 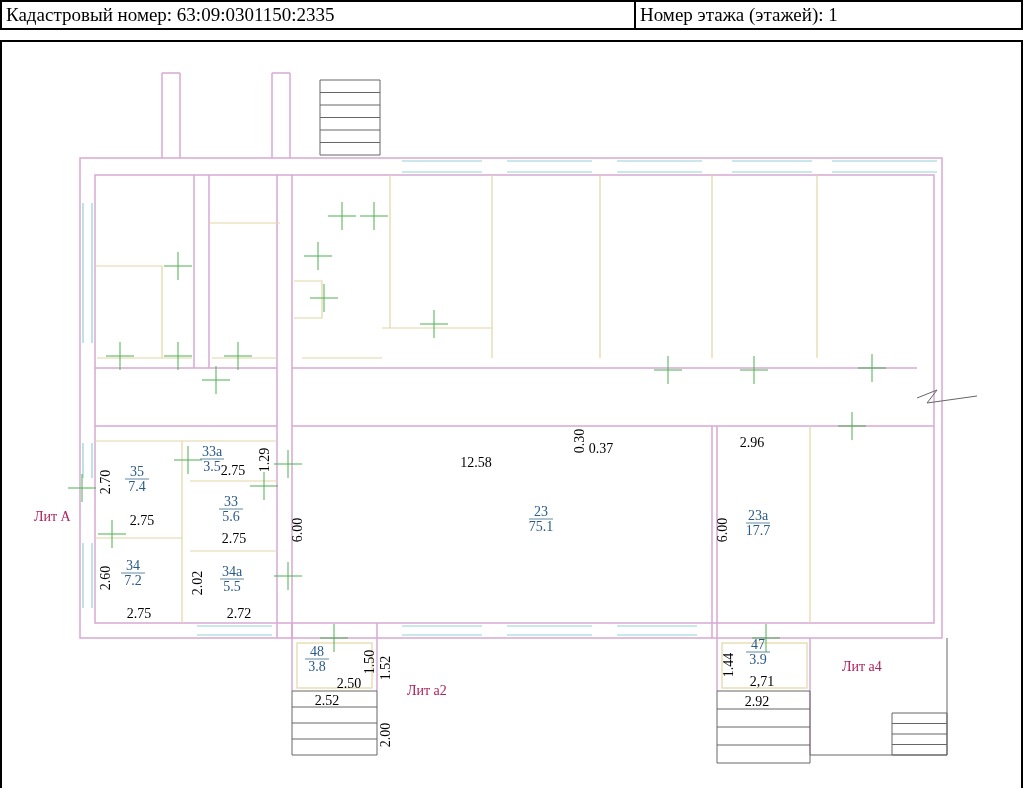 What do you see at coordinates (317, 651) in the screenshot?
I see `room-number: 48` at bounding box center [317, 651].